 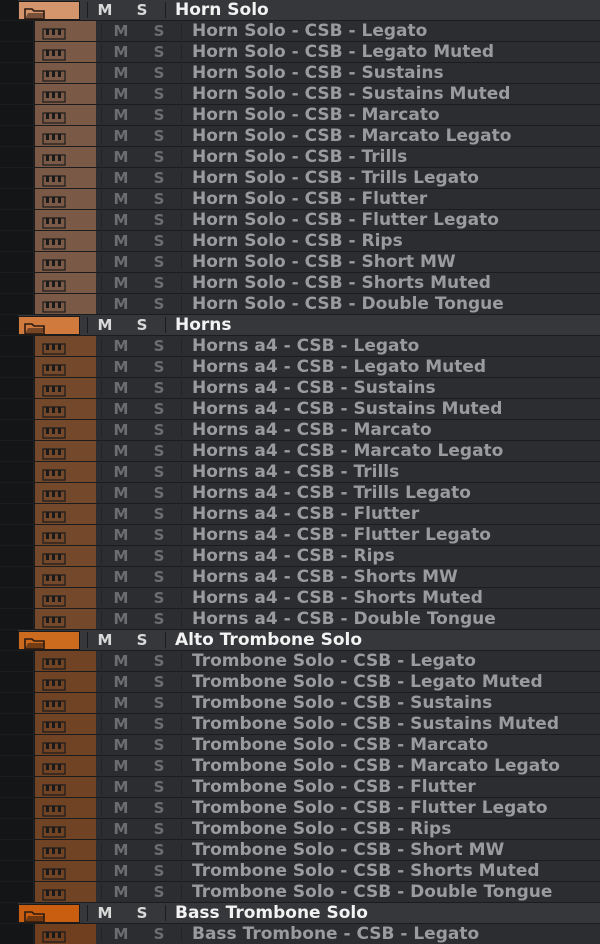 What do you see at coordinates (300, 262) in the screenshot?
I see `instrument-track-row: M S Horn Solo - CSB - Short MW` at bounding box center [300, 262].